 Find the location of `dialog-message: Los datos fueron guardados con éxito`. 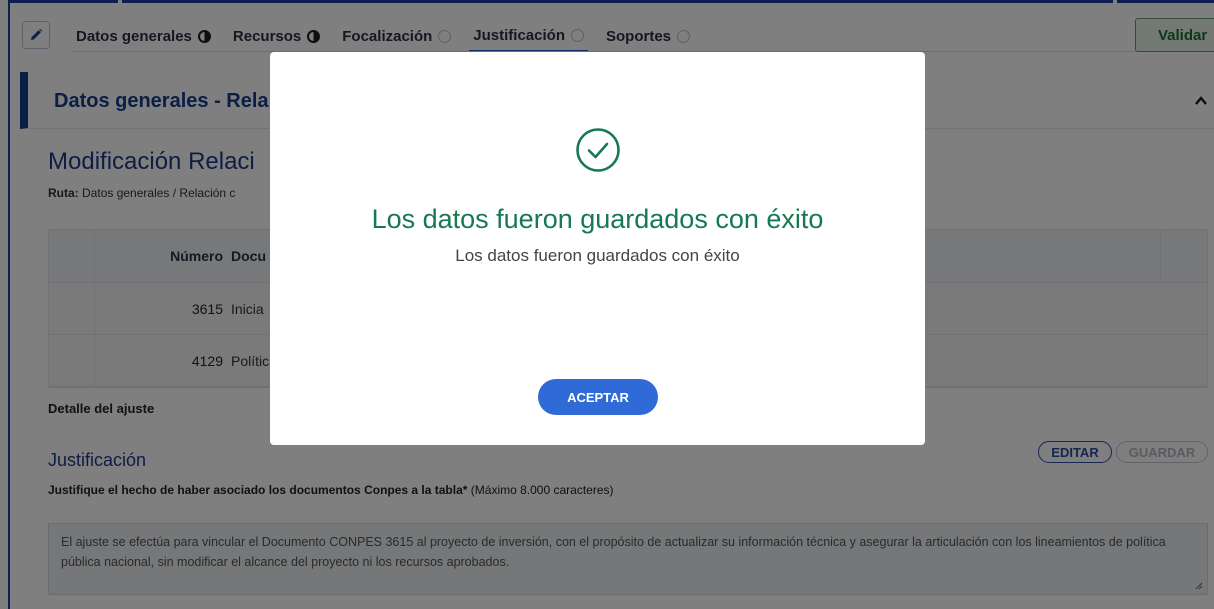

dialog-message: Los datos fueron guardados con éxito is located at coordinates (597, 255).